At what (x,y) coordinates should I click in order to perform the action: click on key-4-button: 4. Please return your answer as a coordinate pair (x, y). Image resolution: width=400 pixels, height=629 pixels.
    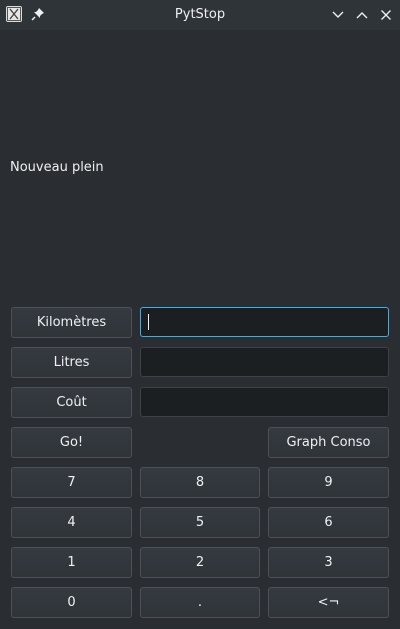
    Looking at the image, I should click on (71, 522).